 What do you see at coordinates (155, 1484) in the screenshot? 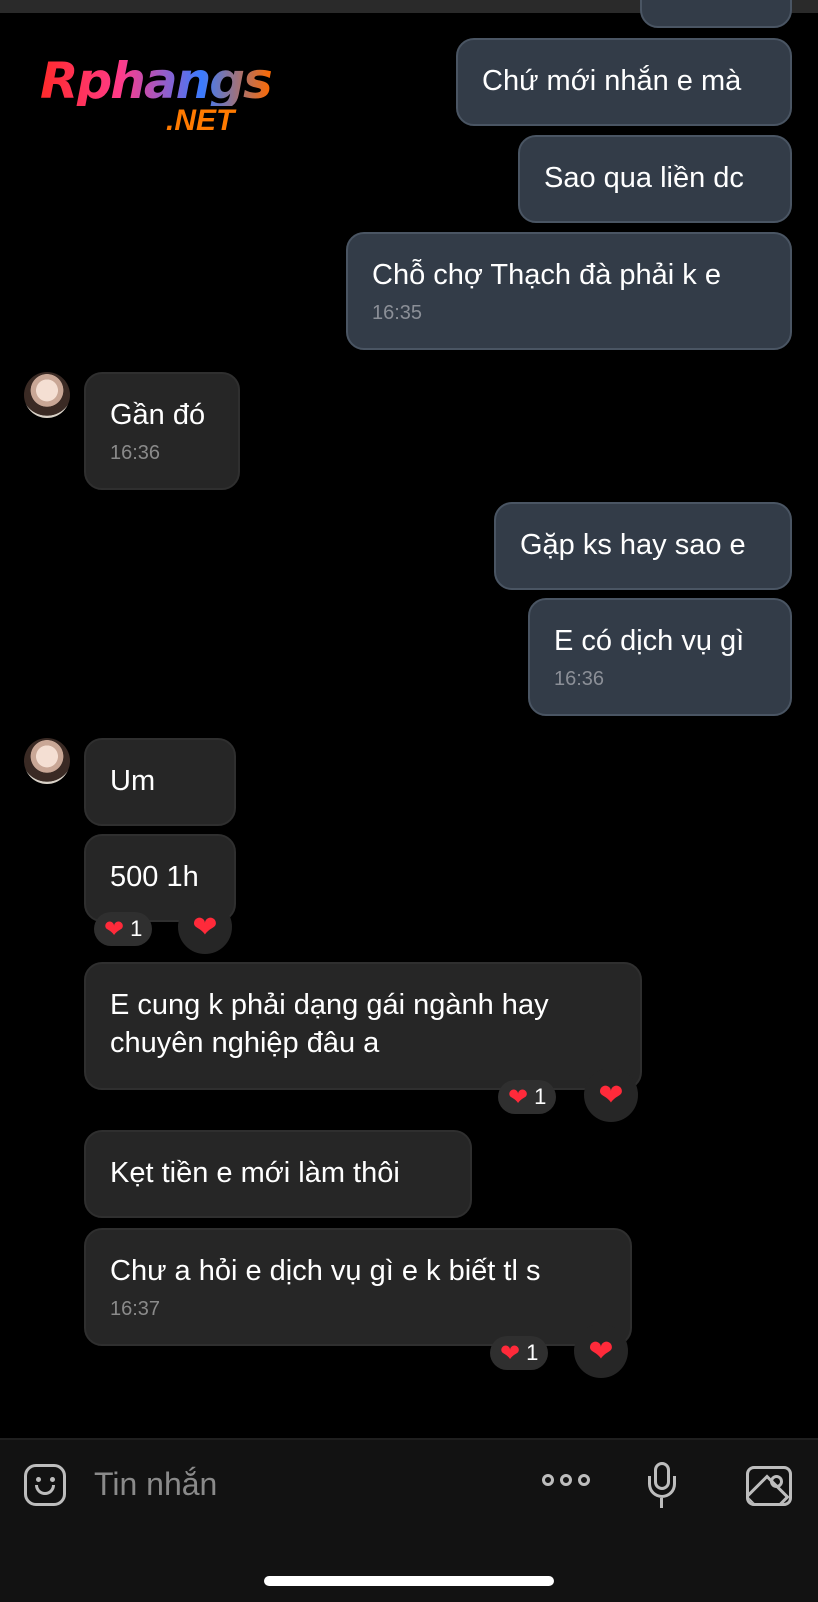
I see `message-input: Tin nhắn` at bounding box center [155, 1484].